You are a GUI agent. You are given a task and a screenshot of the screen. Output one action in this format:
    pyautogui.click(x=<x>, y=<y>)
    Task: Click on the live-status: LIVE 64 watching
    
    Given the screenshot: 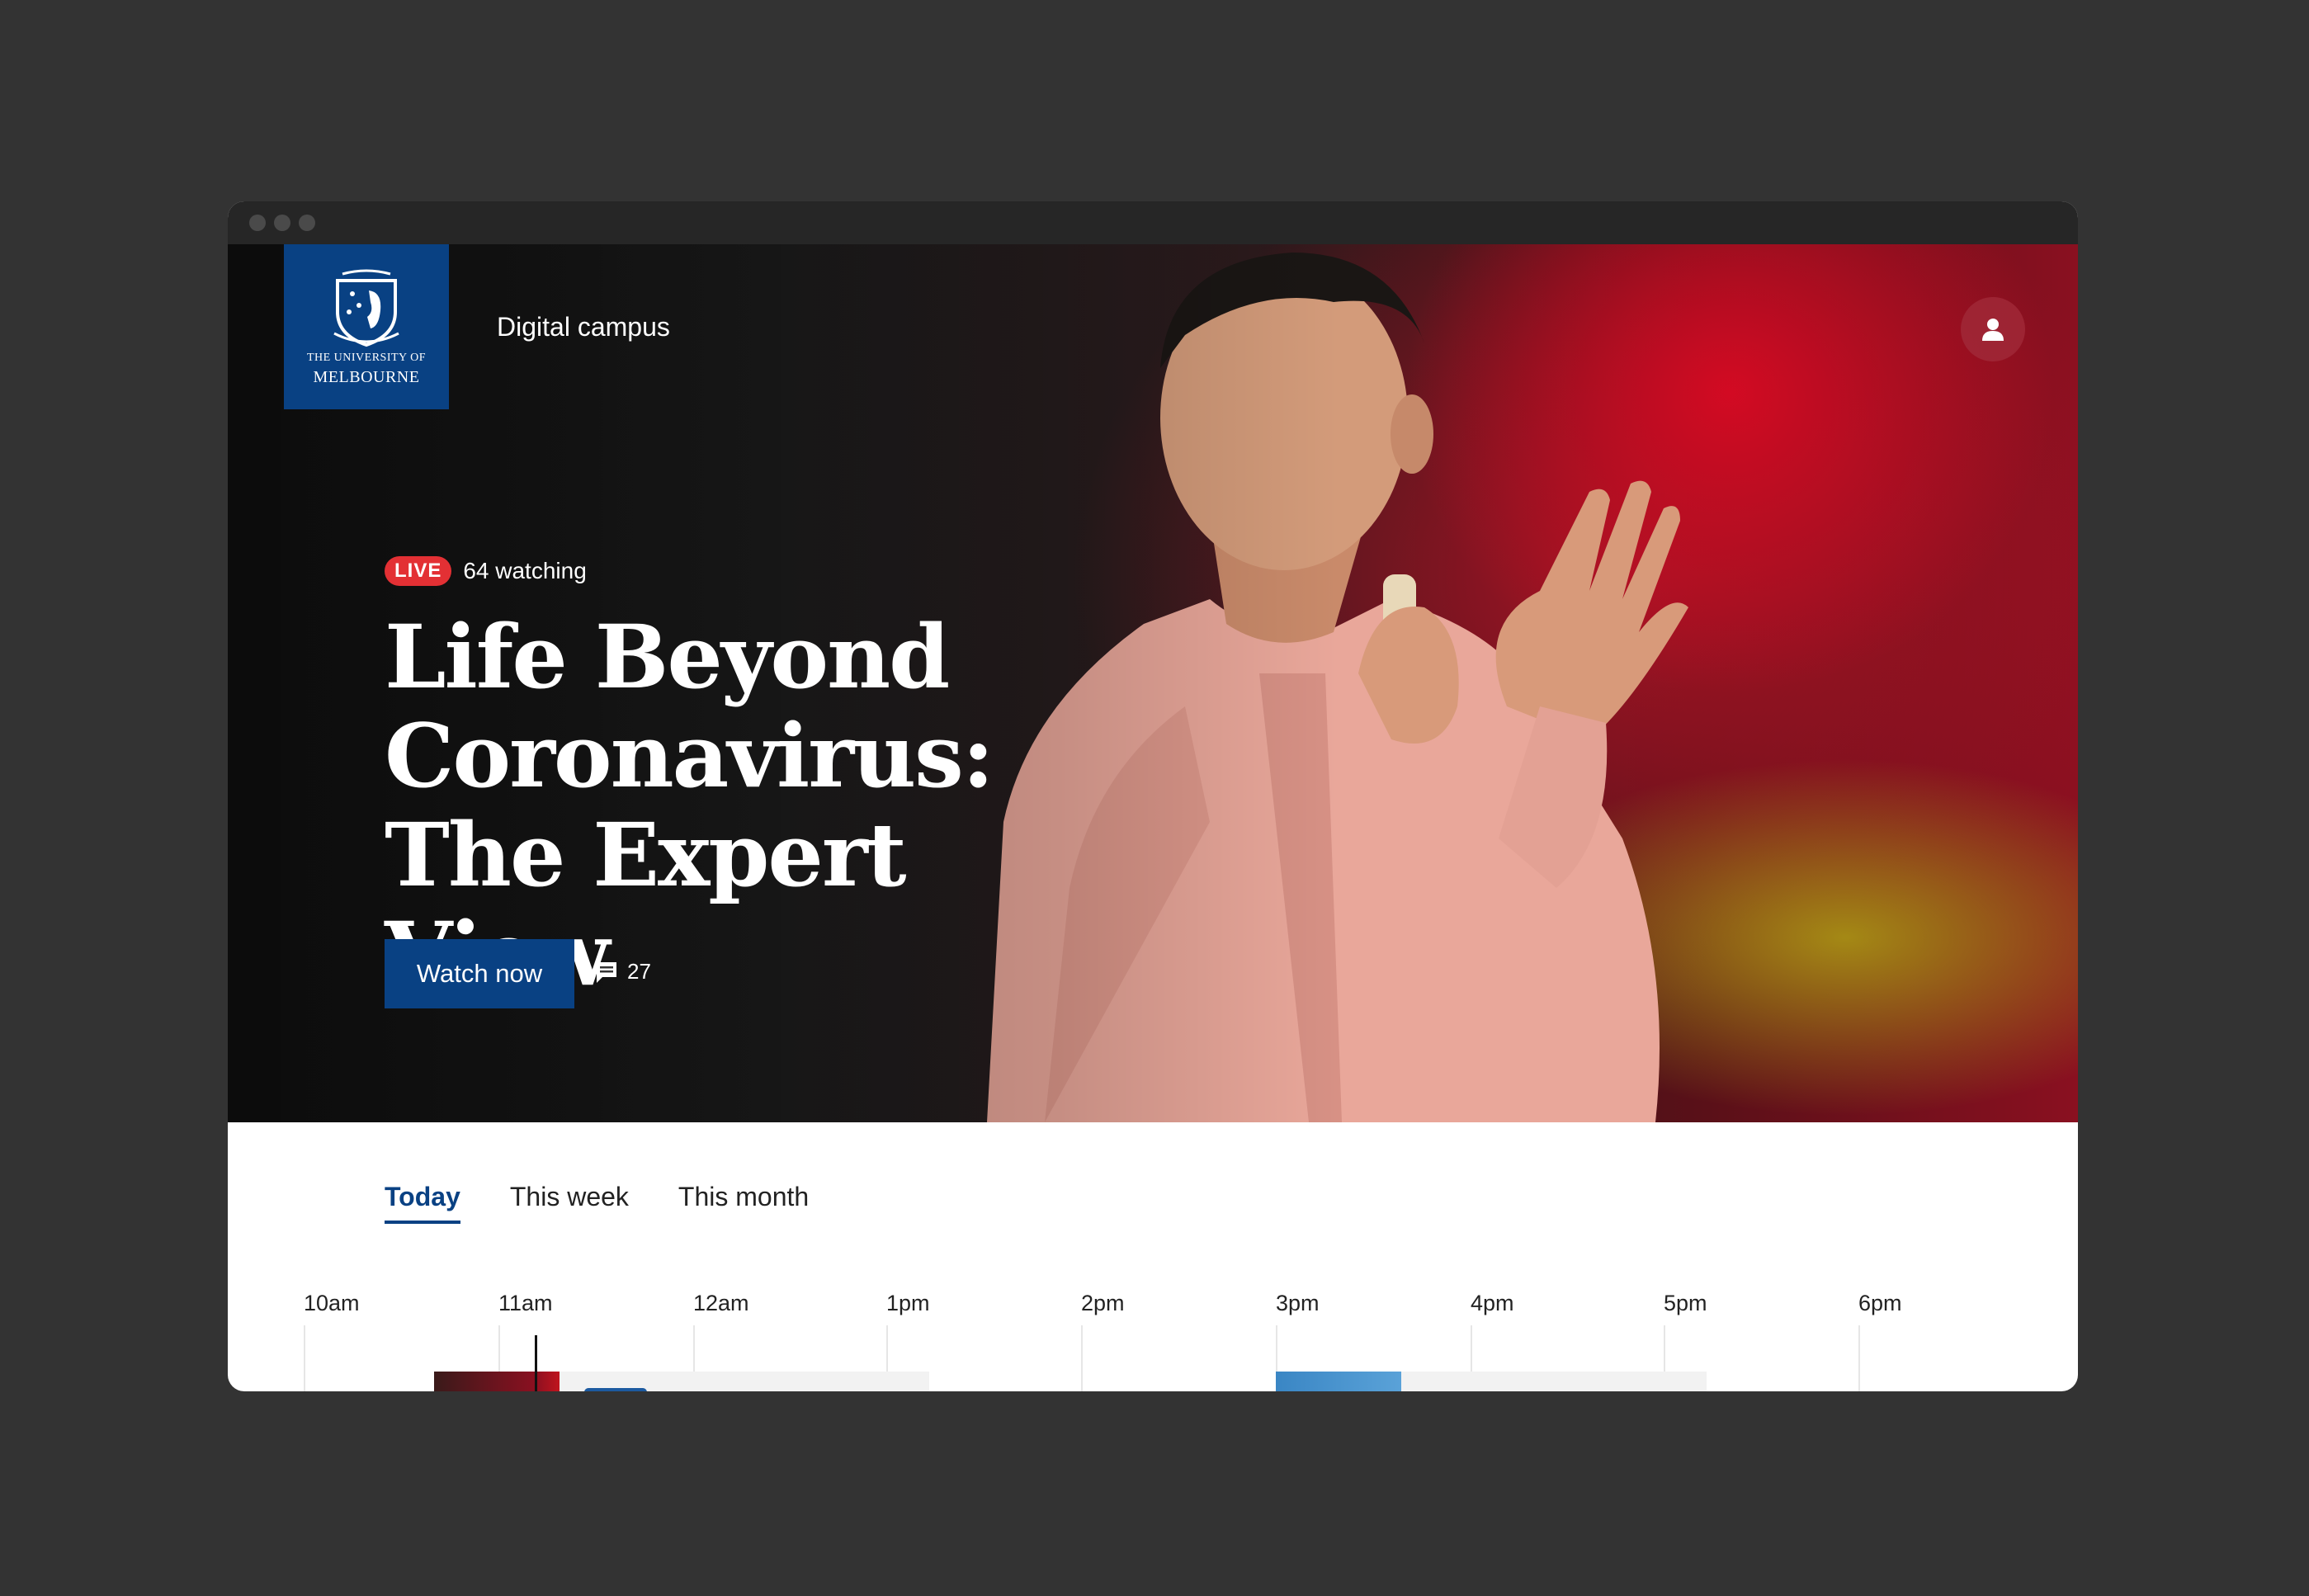 What is the action you would take?
    pyautogui.click(x=486, y=571)
    